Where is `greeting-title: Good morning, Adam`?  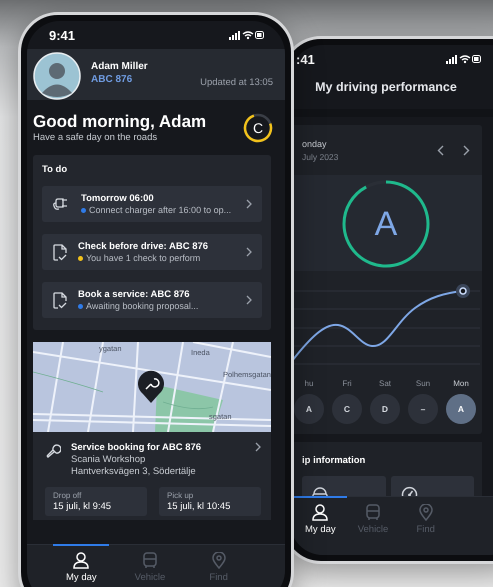
greeting-title: Good morning, Adam is located at coordinates (120, 122).